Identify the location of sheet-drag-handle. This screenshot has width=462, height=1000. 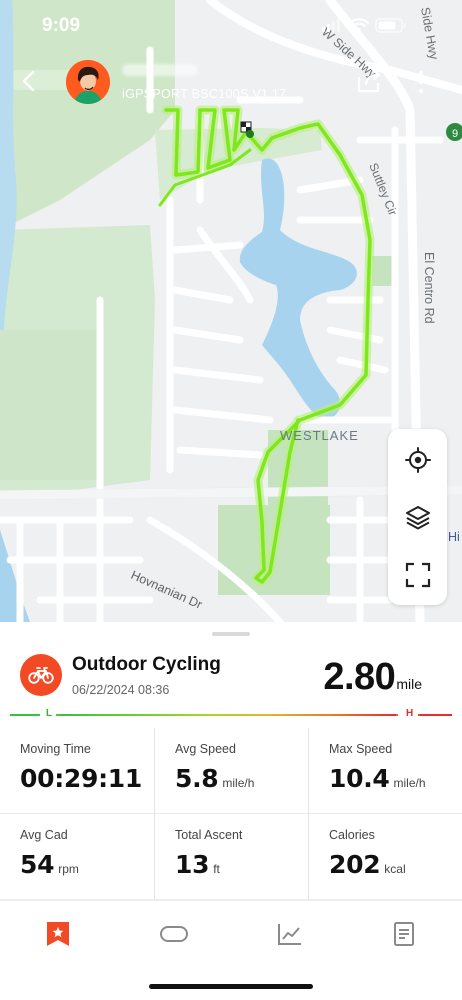
(231, 634).